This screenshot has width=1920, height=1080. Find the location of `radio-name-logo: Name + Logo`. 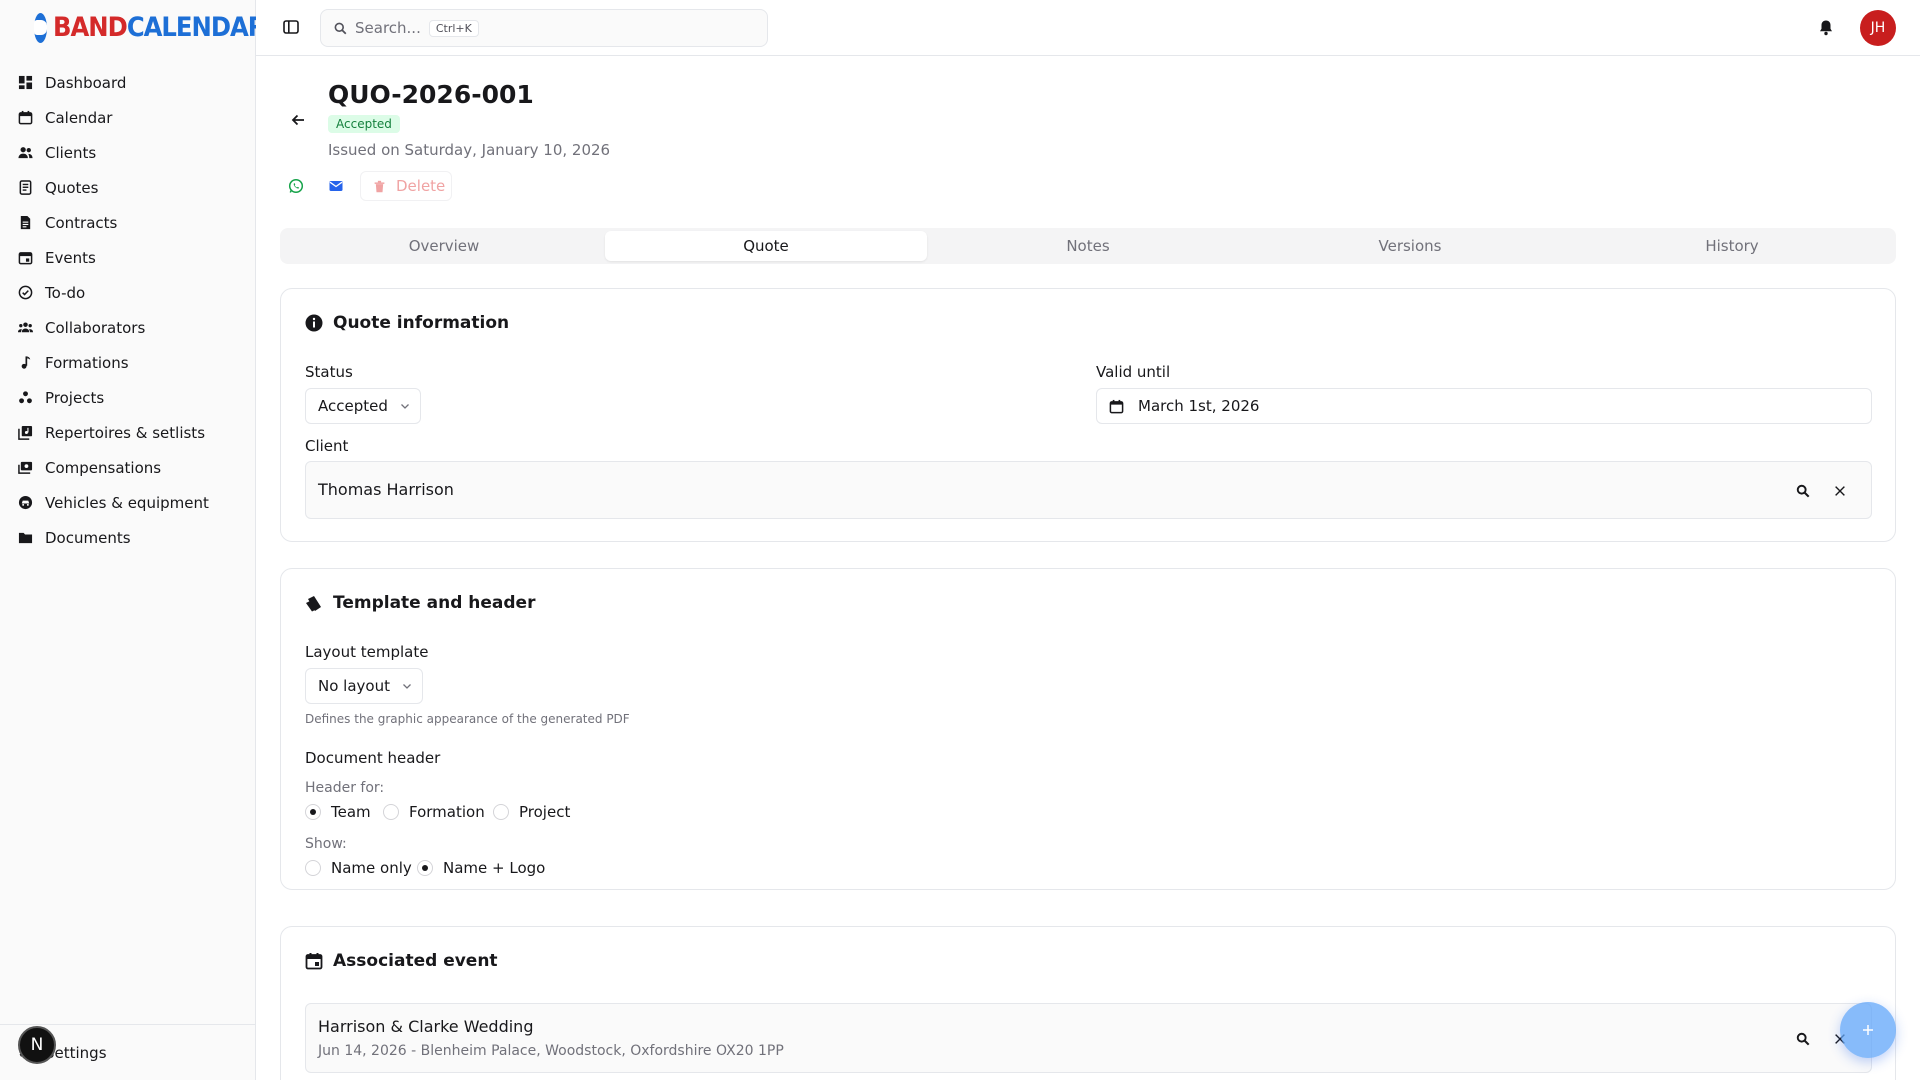

radio-name-logo: Name + Logo is located at coordinates (481, 868).